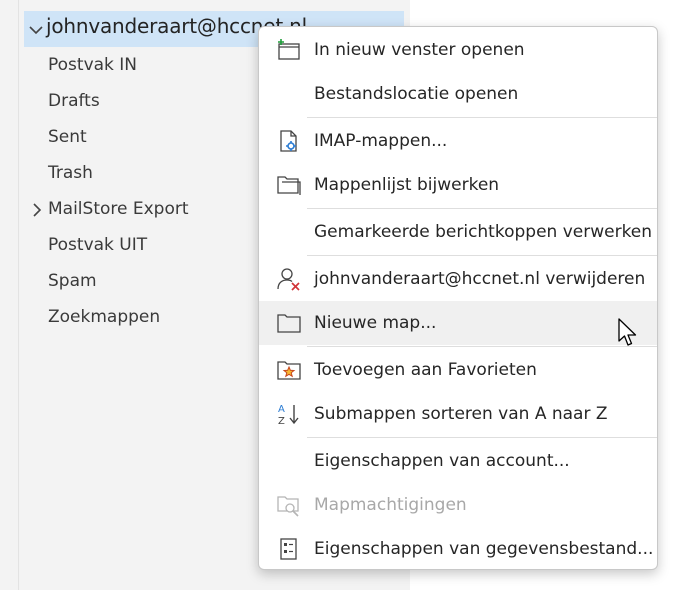 Image resolution: width=687 pixels, height=590 pixels. What do you see at coordinates (118, 209) in the screenshot?
I see `folder-item-mailstore-export: MailStore Export` at bounding box center [118, 209].